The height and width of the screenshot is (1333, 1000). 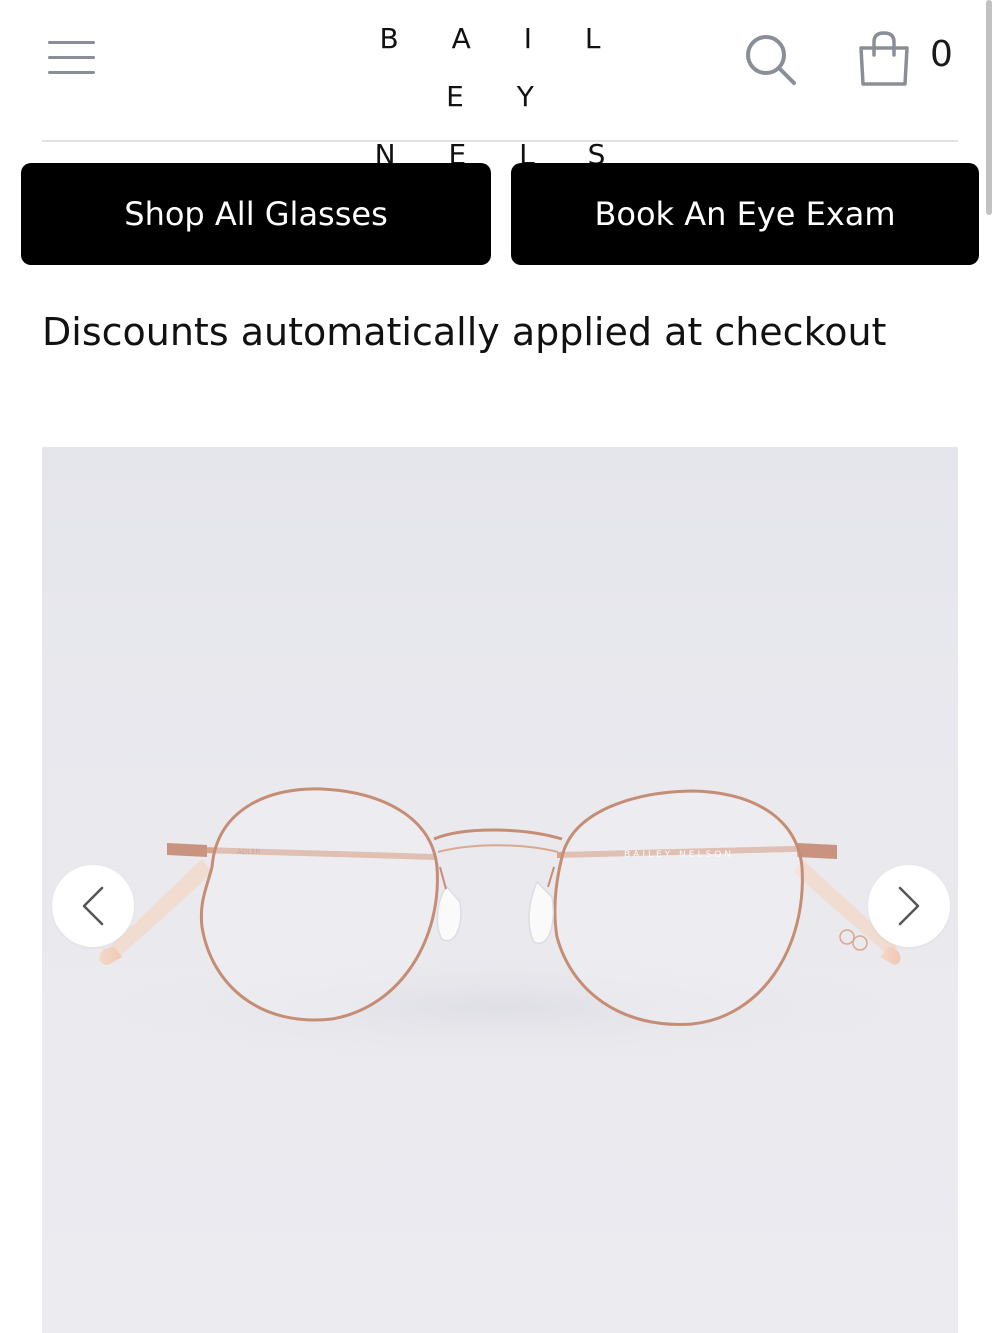 I want to click on next-image-button, so click(x=909, y=906).